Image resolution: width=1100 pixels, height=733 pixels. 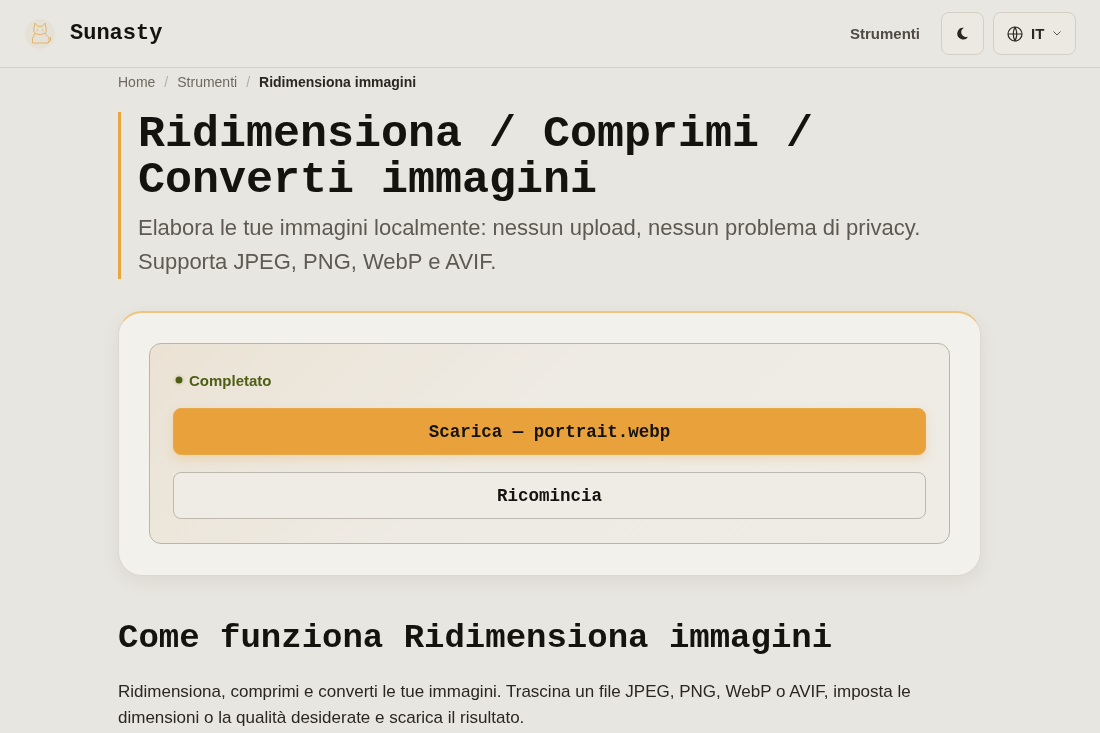 What do you see at coordinates (230, 380) in the screenshot?
I see `status-label: Completato` at bounding box center [230, 380].